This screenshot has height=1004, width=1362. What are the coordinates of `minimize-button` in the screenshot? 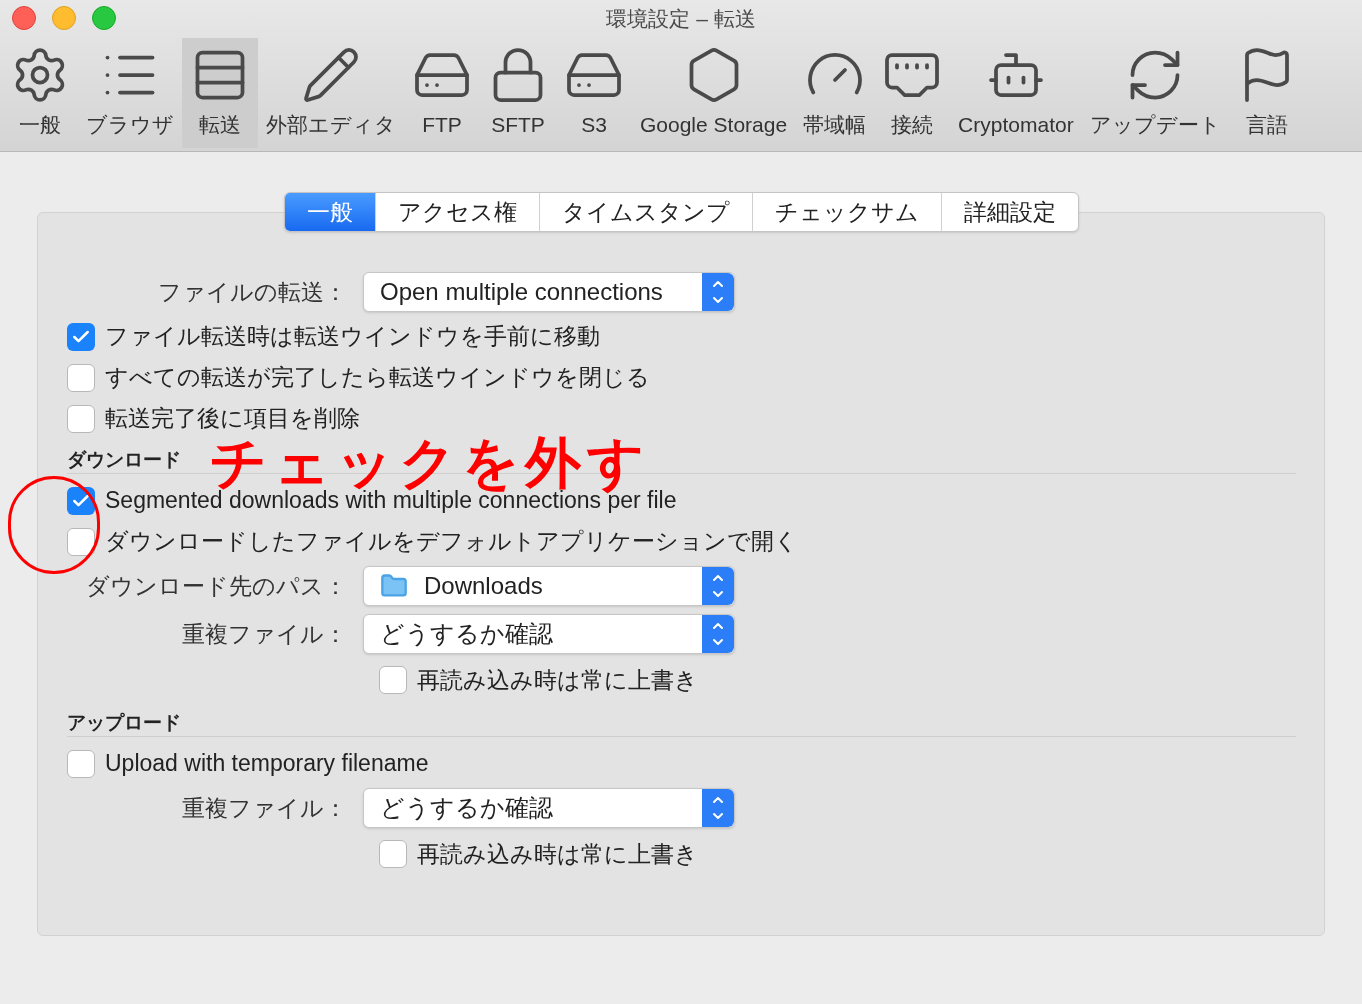 It's located at (64, 18).